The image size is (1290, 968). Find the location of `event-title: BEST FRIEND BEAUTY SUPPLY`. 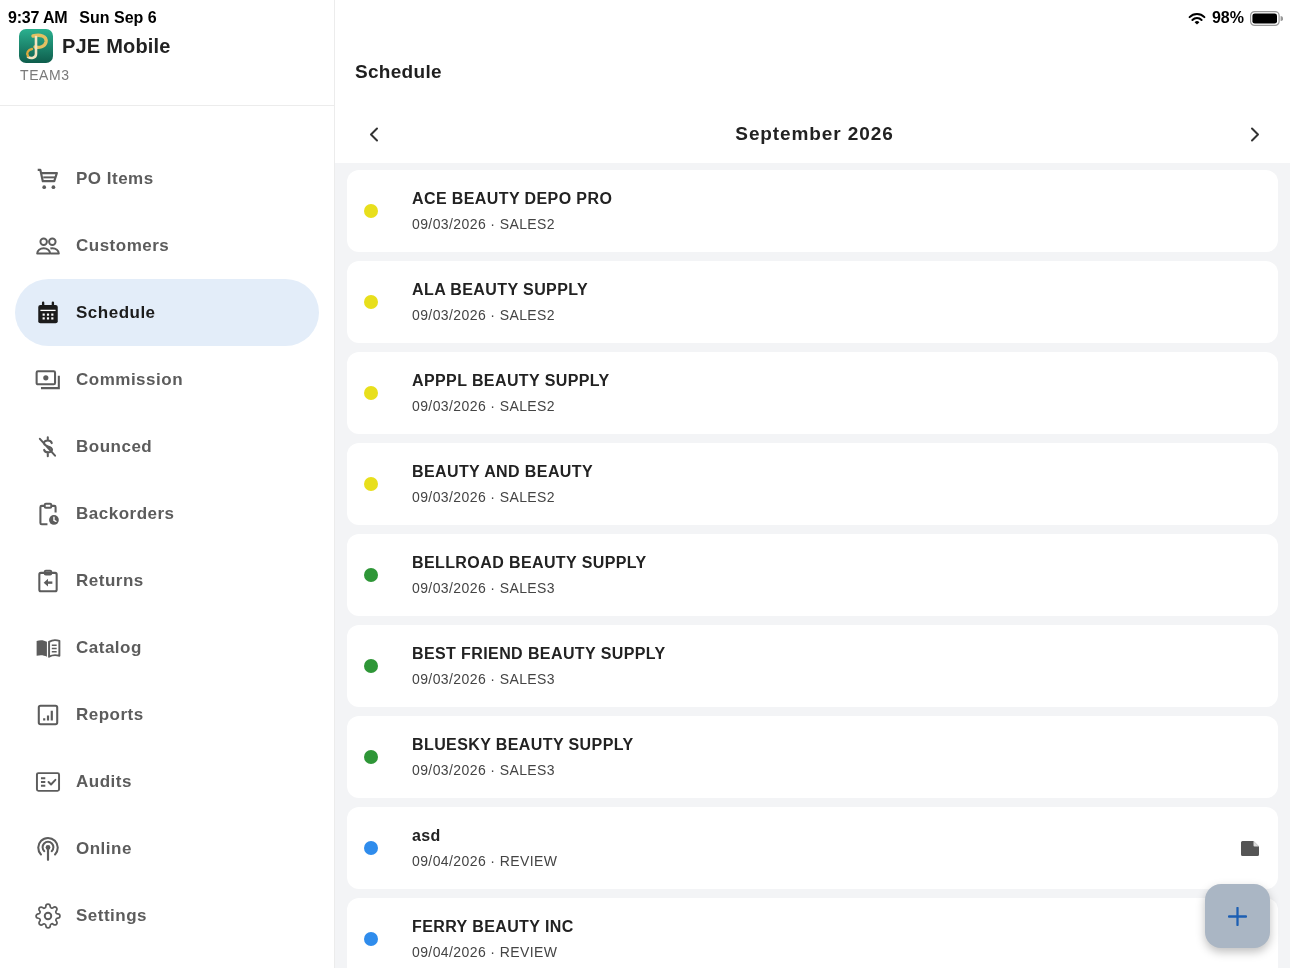

event-title: BEST FRIEND BEAUTY SUPPLY is located at coordinates (539, 653).